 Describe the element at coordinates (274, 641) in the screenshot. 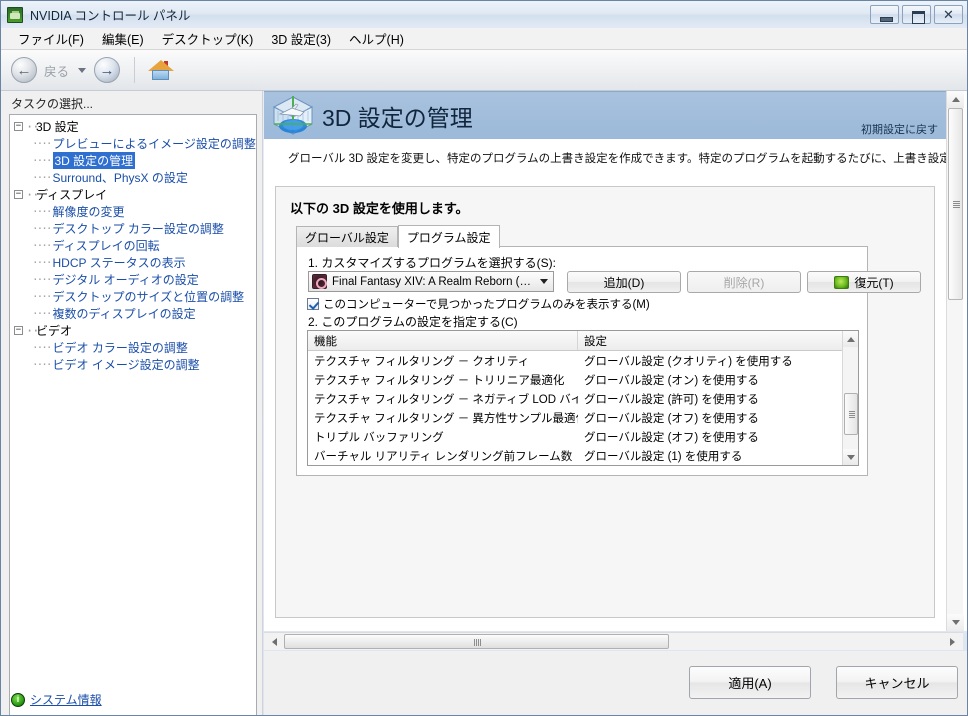

I see `scroll-left-arrow-icon` at that location.